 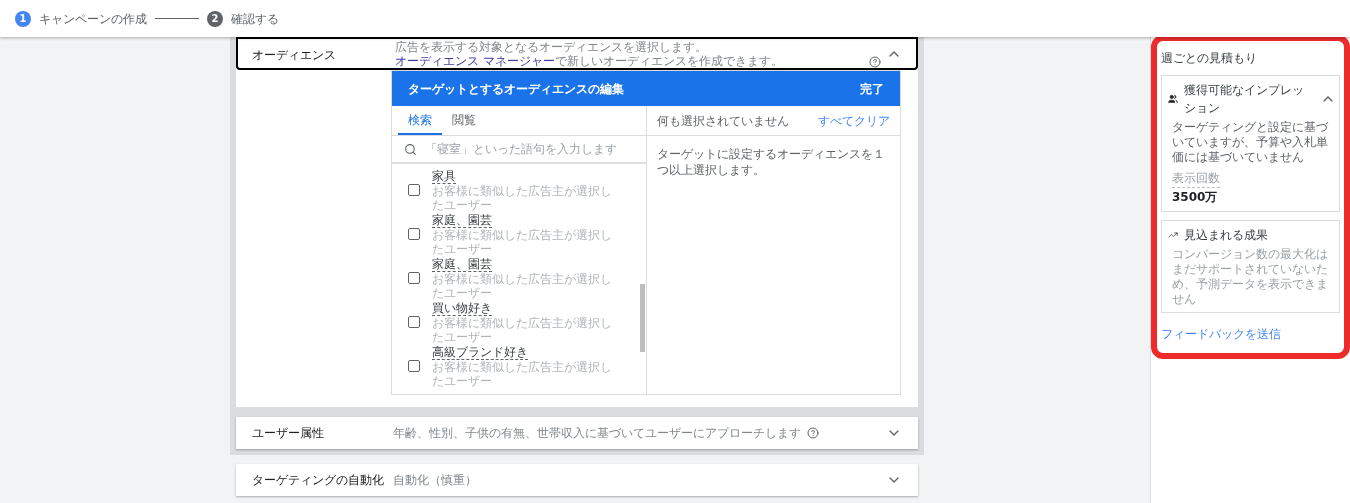 I want to click on card-description: ターゲティングと設定に基づいていますが、予算や入札単価には基づいていません, so click(x=1250, y=142).